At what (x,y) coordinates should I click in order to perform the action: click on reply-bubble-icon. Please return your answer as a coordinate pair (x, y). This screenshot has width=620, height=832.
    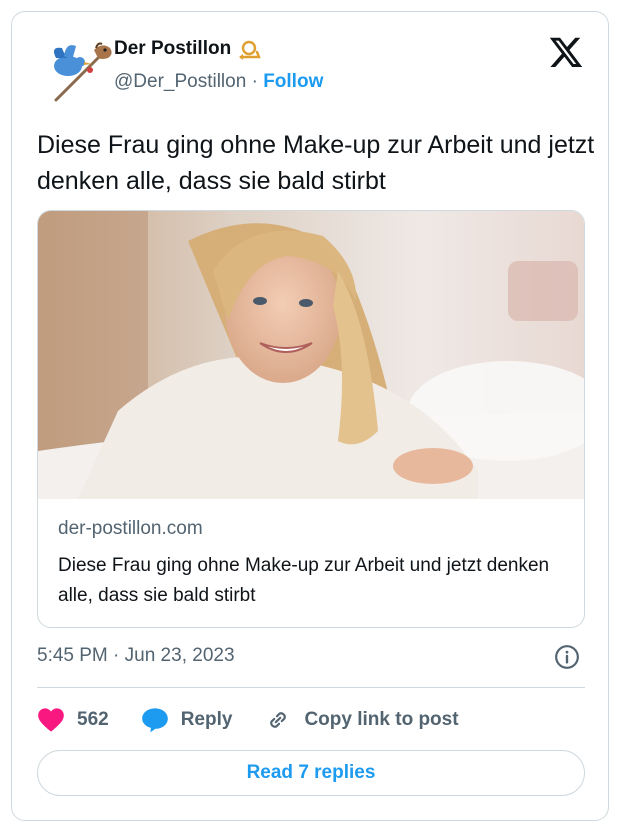
    Looking at the image, I should click on (154, 720).